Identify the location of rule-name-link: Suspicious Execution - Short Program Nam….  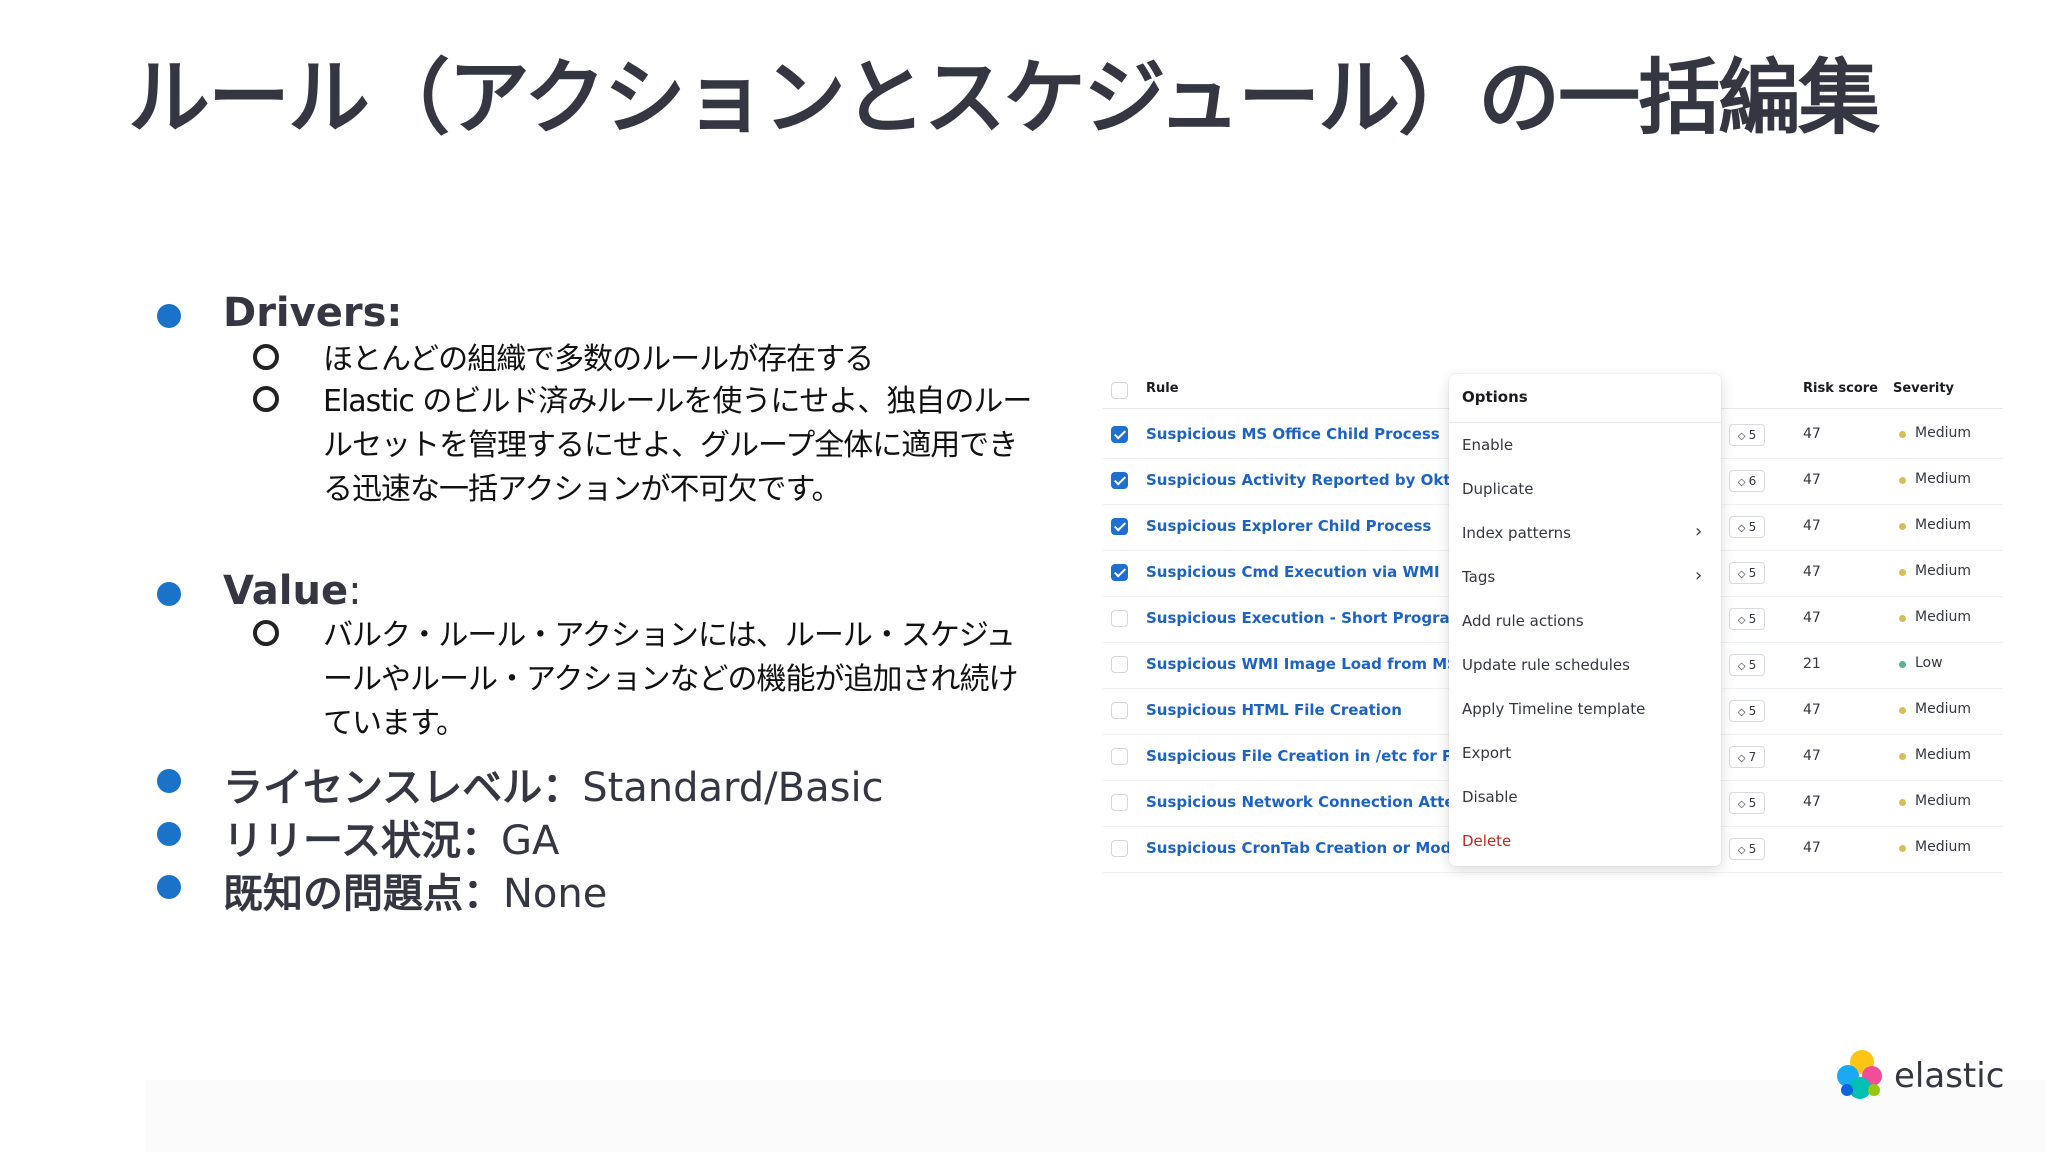
(1298, 618).